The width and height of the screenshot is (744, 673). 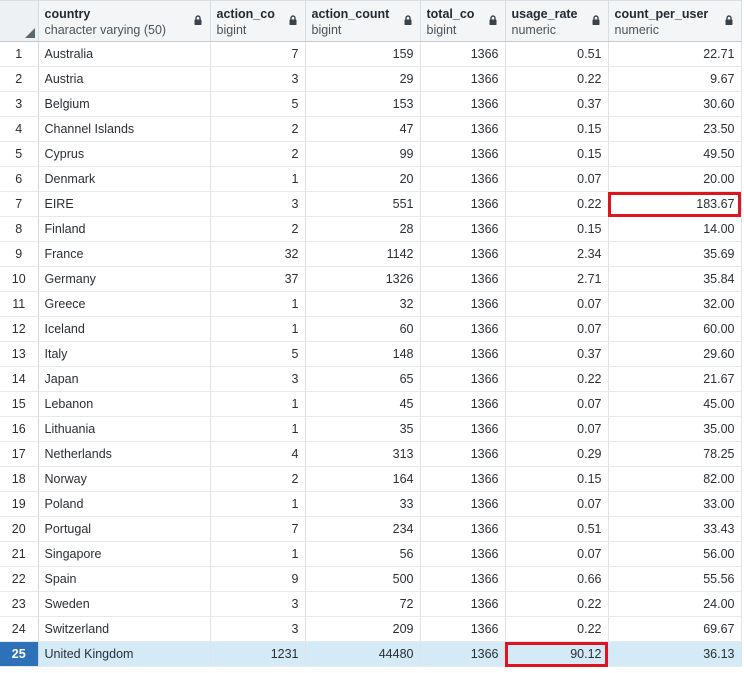 What do you see at coordinates (675, 179) in the screenshot?
I see `cell-count-per-user: 20.00` at bounding box center [675, 179].